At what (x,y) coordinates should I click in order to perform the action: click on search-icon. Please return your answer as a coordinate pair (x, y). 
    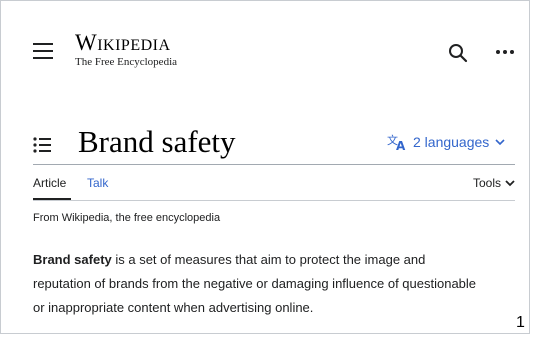
    Looking at the image, I should click on (458, 53).